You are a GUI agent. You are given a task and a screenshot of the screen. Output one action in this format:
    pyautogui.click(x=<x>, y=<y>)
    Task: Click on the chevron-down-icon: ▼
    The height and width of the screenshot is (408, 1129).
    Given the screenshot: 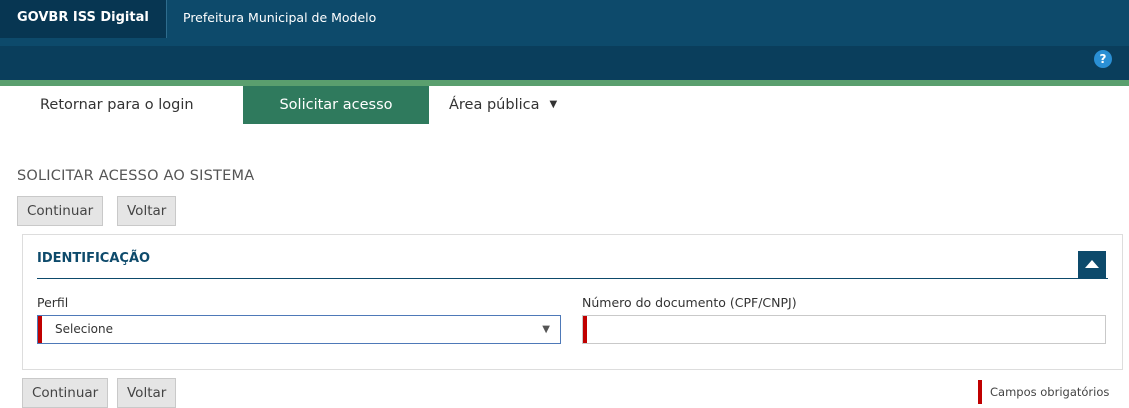 What is the action you would take?
    pyautogui.click(x=546, y=329)
    